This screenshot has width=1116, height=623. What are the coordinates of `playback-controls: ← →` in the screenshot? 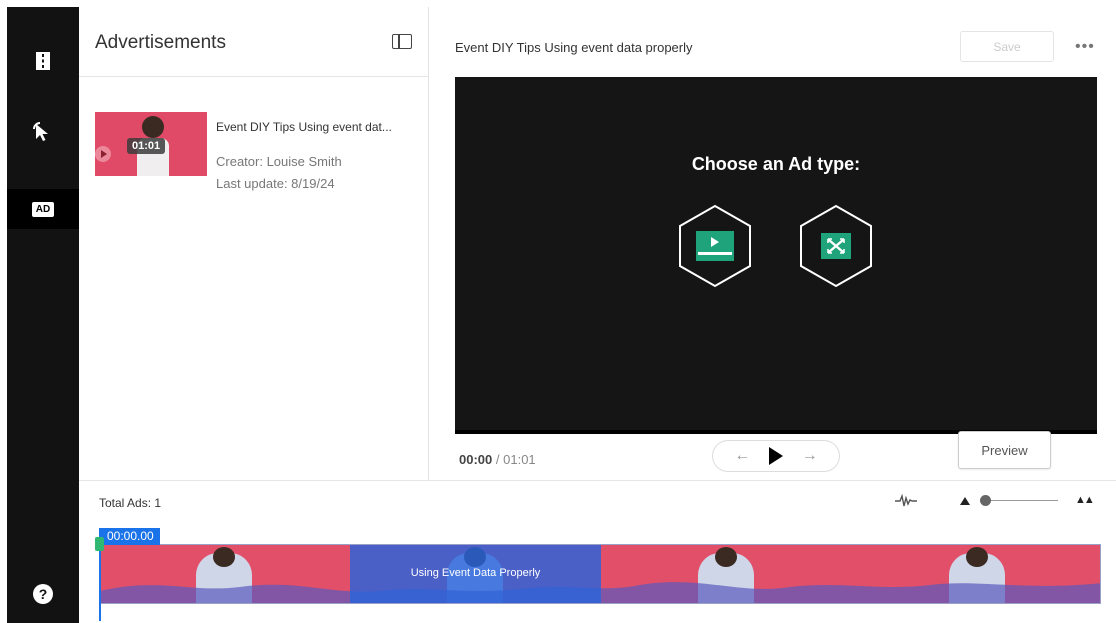 It's located at (776, 456).